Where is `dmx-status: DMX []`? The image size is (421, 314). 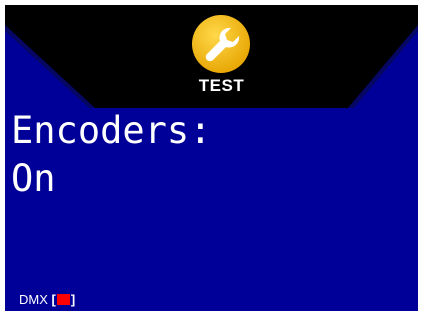 dmx-status: DMX [] is located at coordinates (47, 299).